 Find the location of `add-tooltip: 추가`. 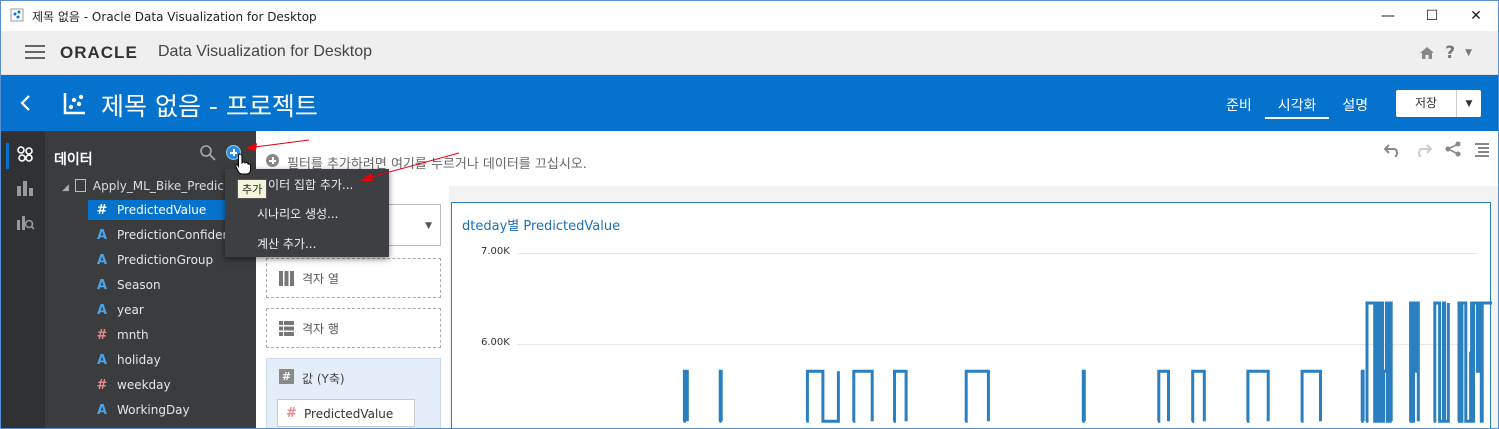

add-tooltip: 추가 is located at coordinates (252, 189).